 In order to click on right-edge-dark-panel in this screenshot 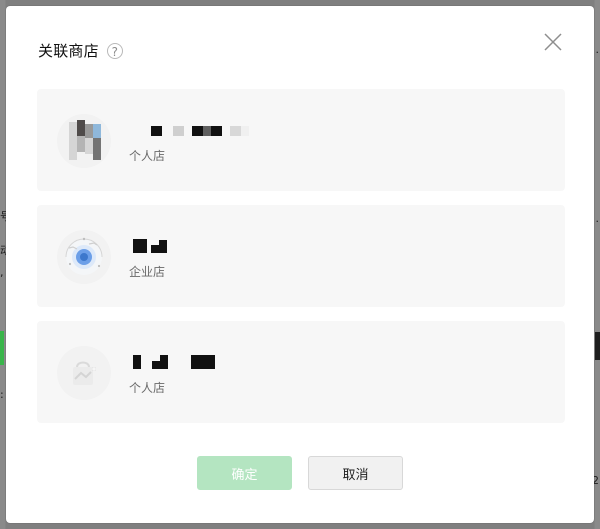, I will do `click(597, 346)`.